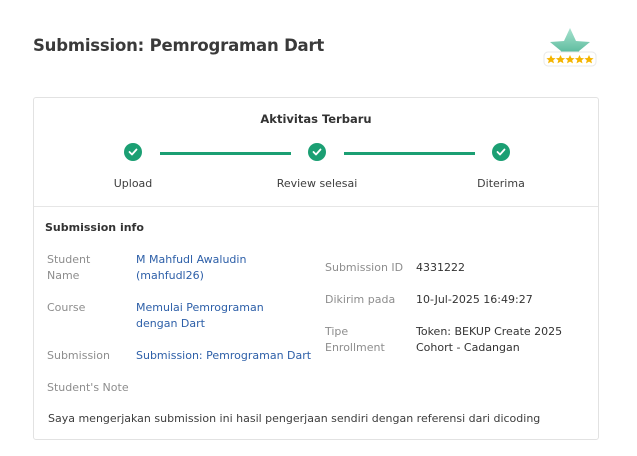  Describe the element at coordinates (501, 152) in the screenshot. I see `step-accepted-check-icon` at that location.